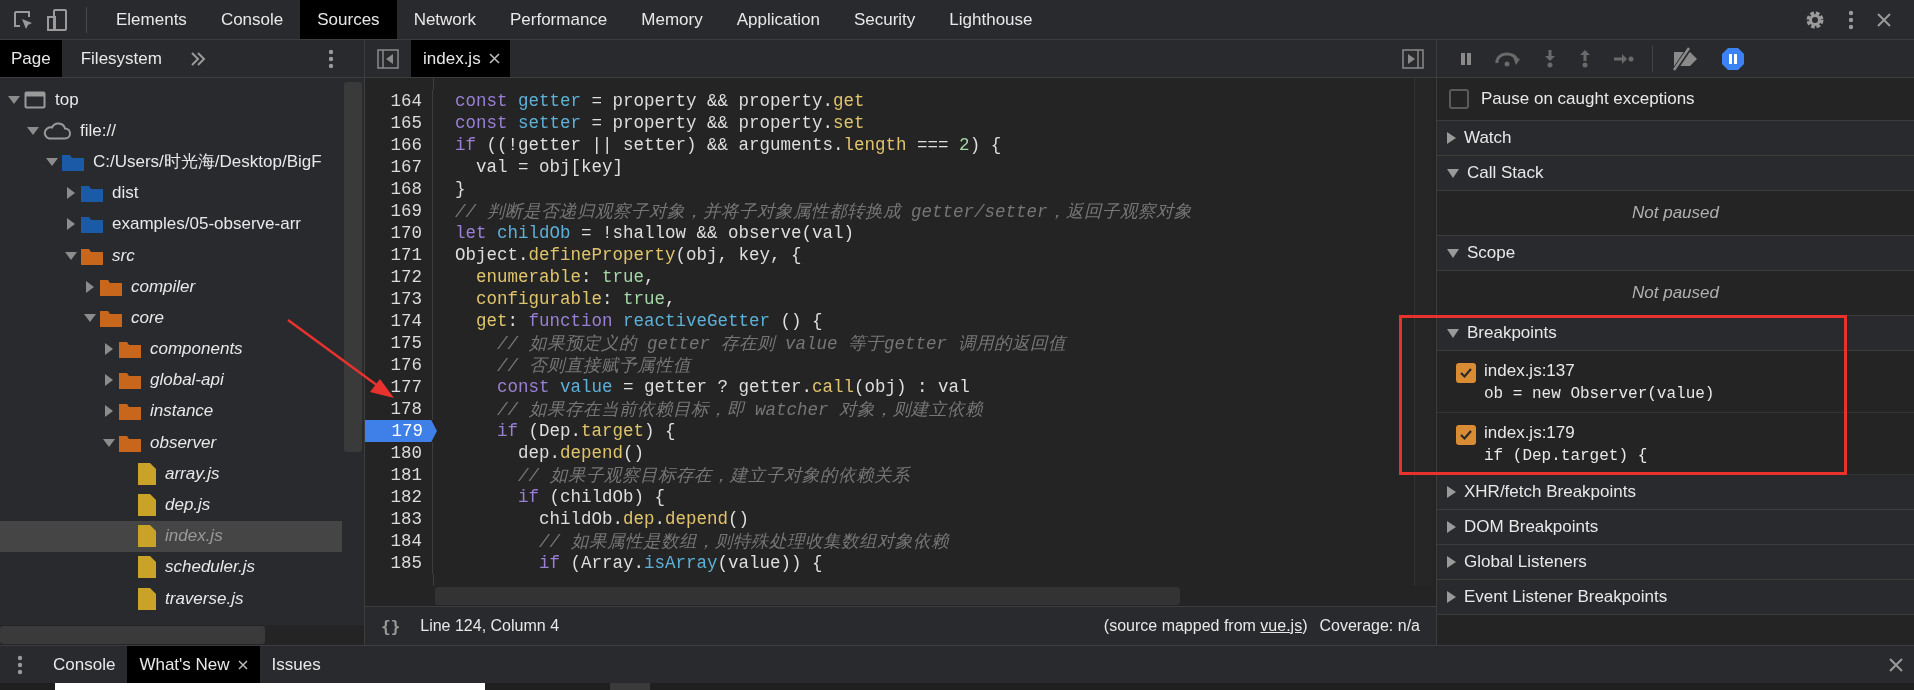  What do you see at coordinates (399, 475) in the screenshot?
I see `line-number: 181` at bounding box center [399, 475].